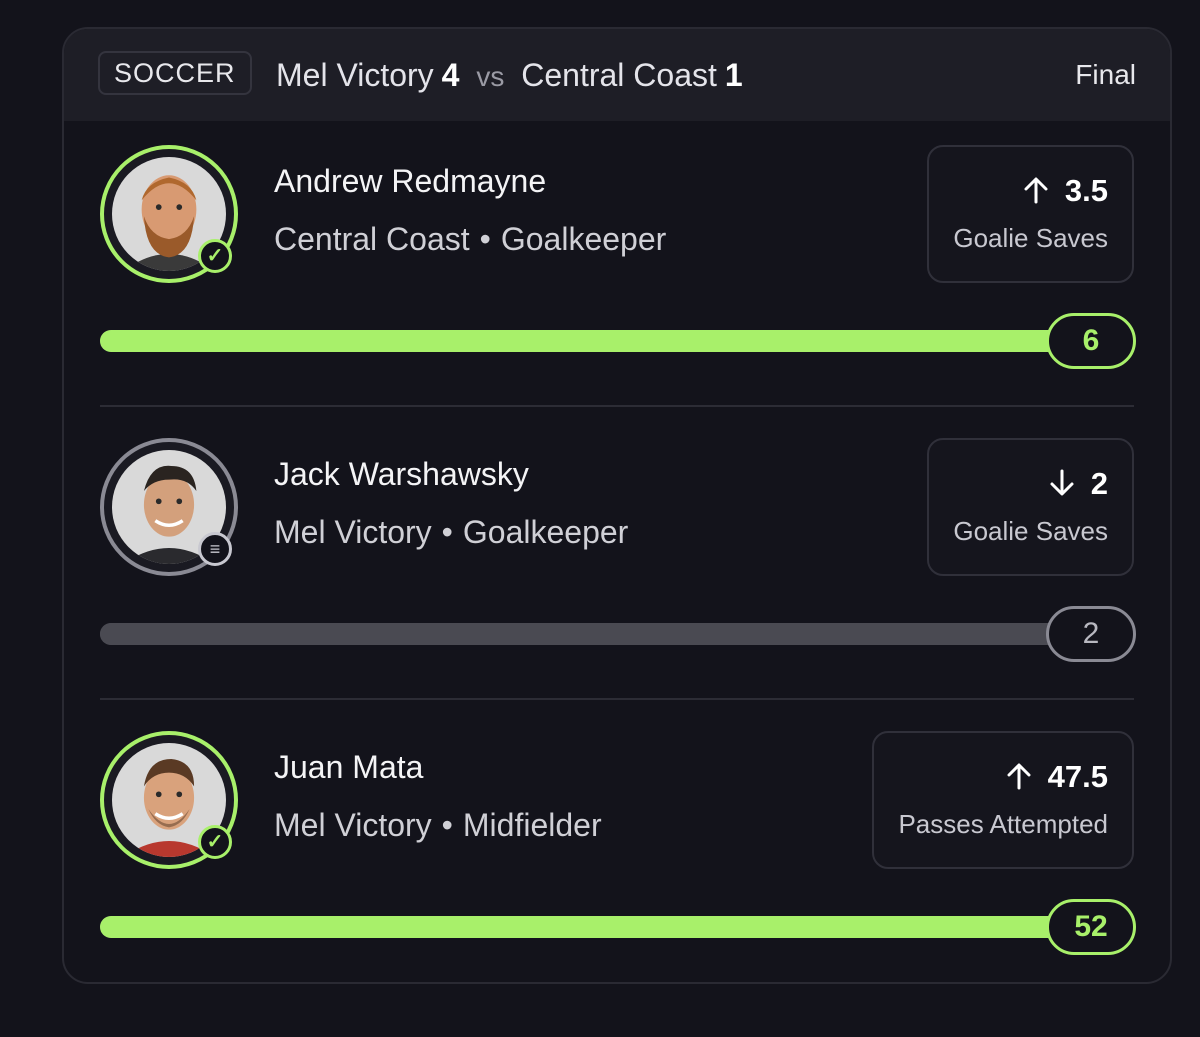 Image resolution: width=1200 pixels, height=1037 pixels. Describe the element at coordinates (450, 75) in the screenshot. I see `home-score: 4` at that location.